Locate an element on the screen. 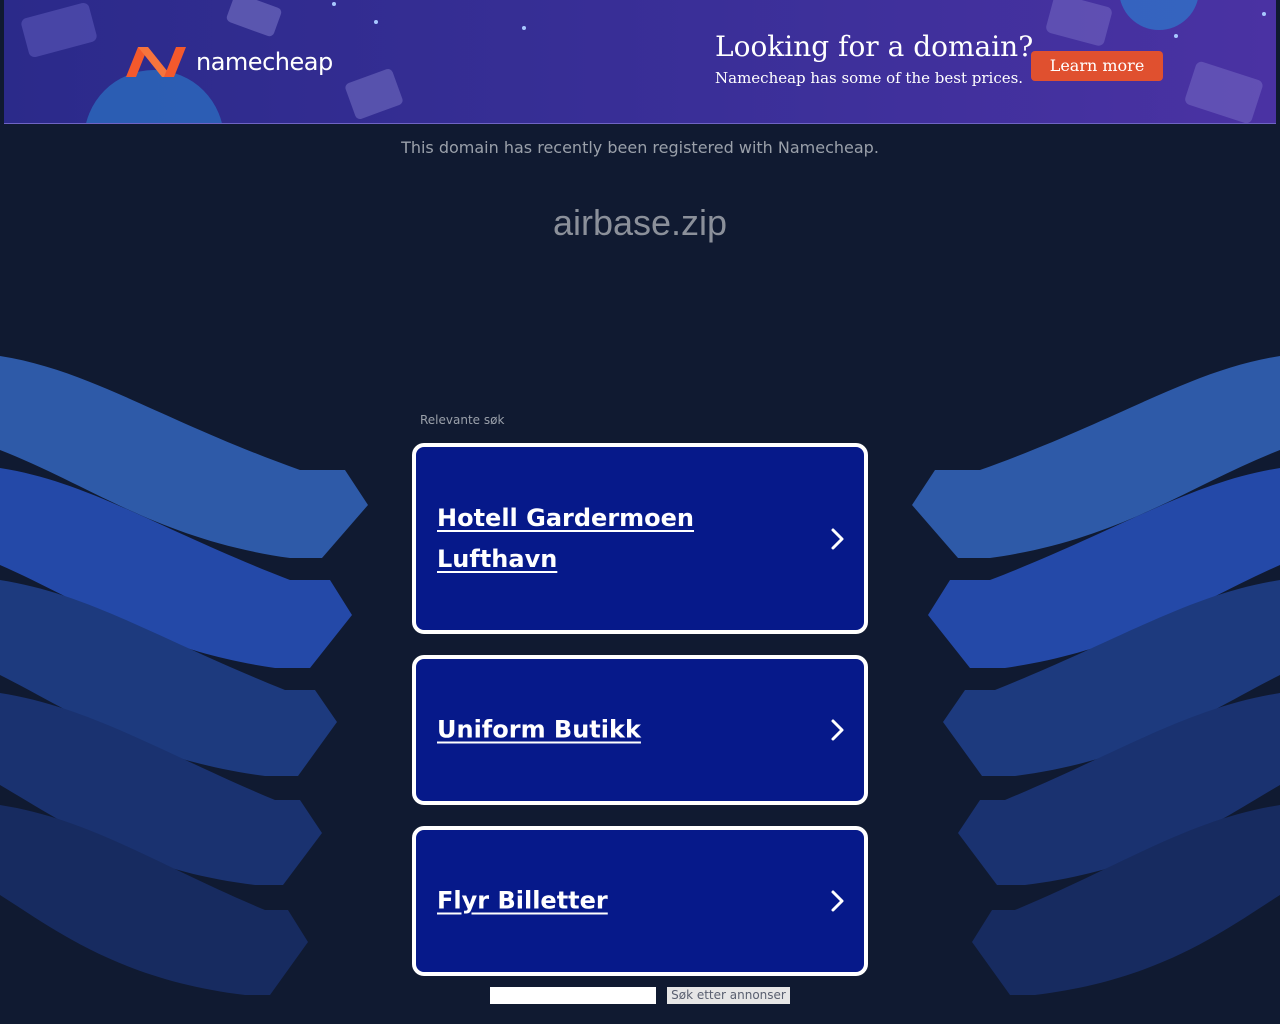 This screenshot has height=1024, width=1280. namecheap-logo-icon is located at coordinates (156, 62).